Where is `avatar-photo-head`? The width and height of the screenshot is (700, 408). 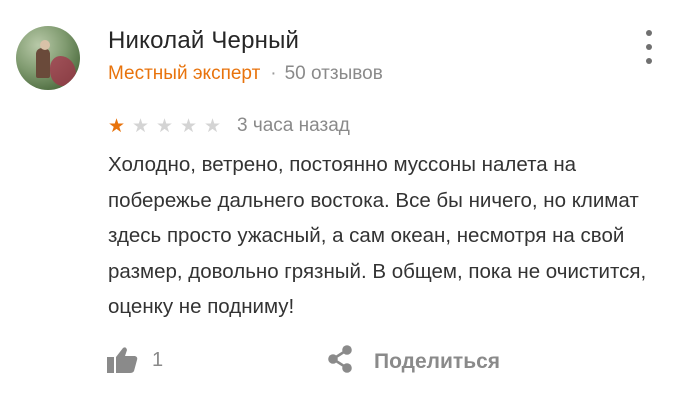
avatar-photo-head is located at coordinates (45, 45).